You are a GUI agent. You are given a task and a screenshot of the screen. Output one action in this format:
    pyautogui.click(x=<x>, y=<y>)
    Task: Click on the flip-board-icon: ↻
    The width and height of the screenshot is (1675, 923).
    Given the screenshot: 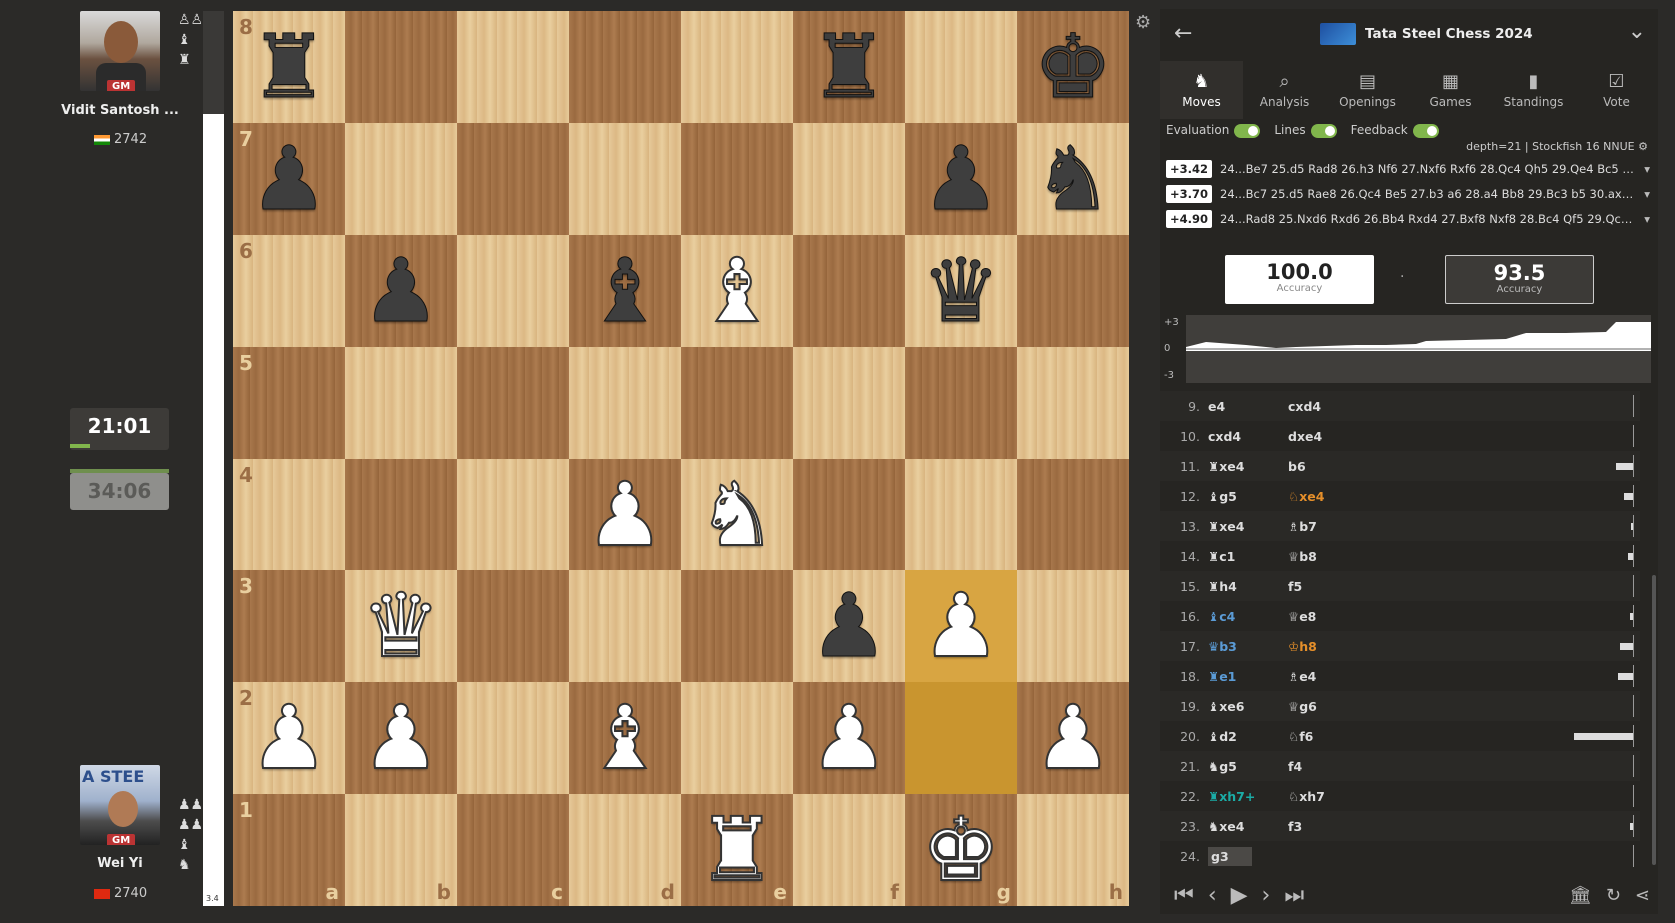 What is the action you would take?
    pyautogui.click(x=1613, y=895)
    